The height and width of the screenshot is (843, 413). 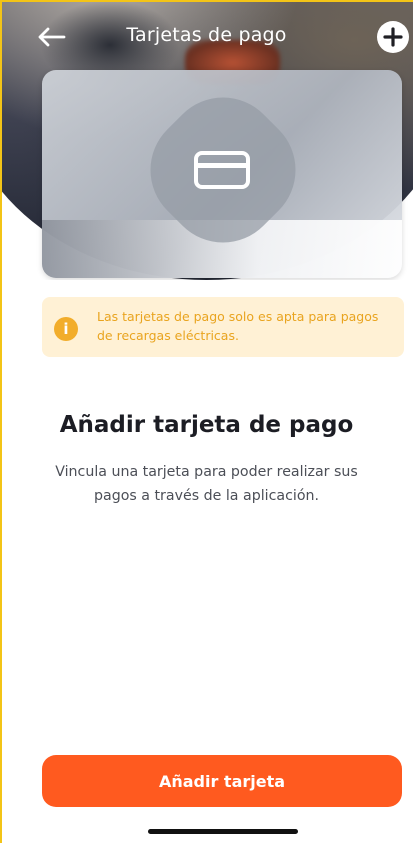 I want to click on top-bar: Tarjetas de pago, so click(x=206, y=37).